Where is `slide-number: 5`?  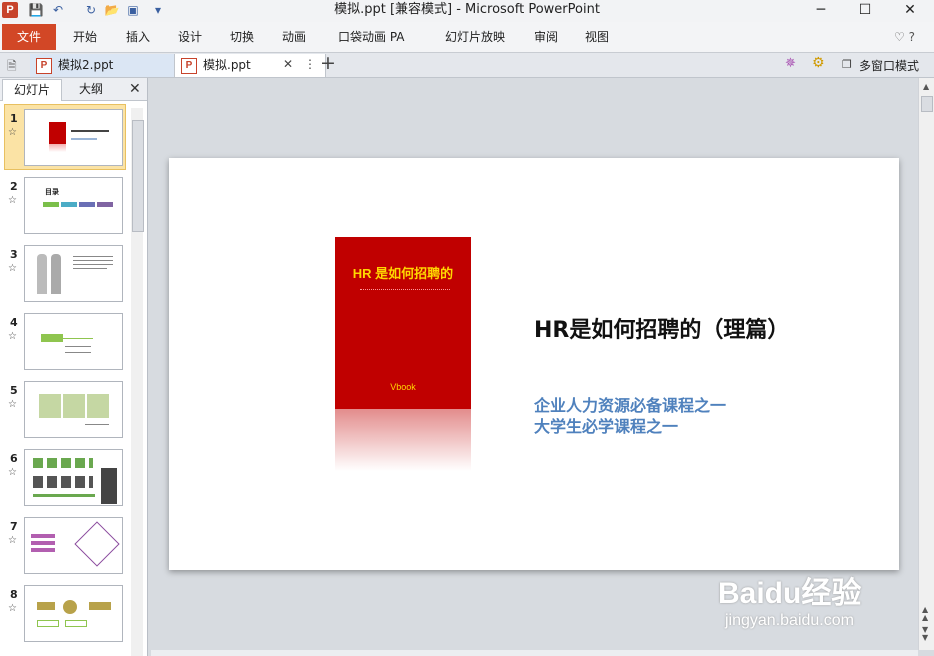
slide-number: 5 is located at coordinates (14, 390).